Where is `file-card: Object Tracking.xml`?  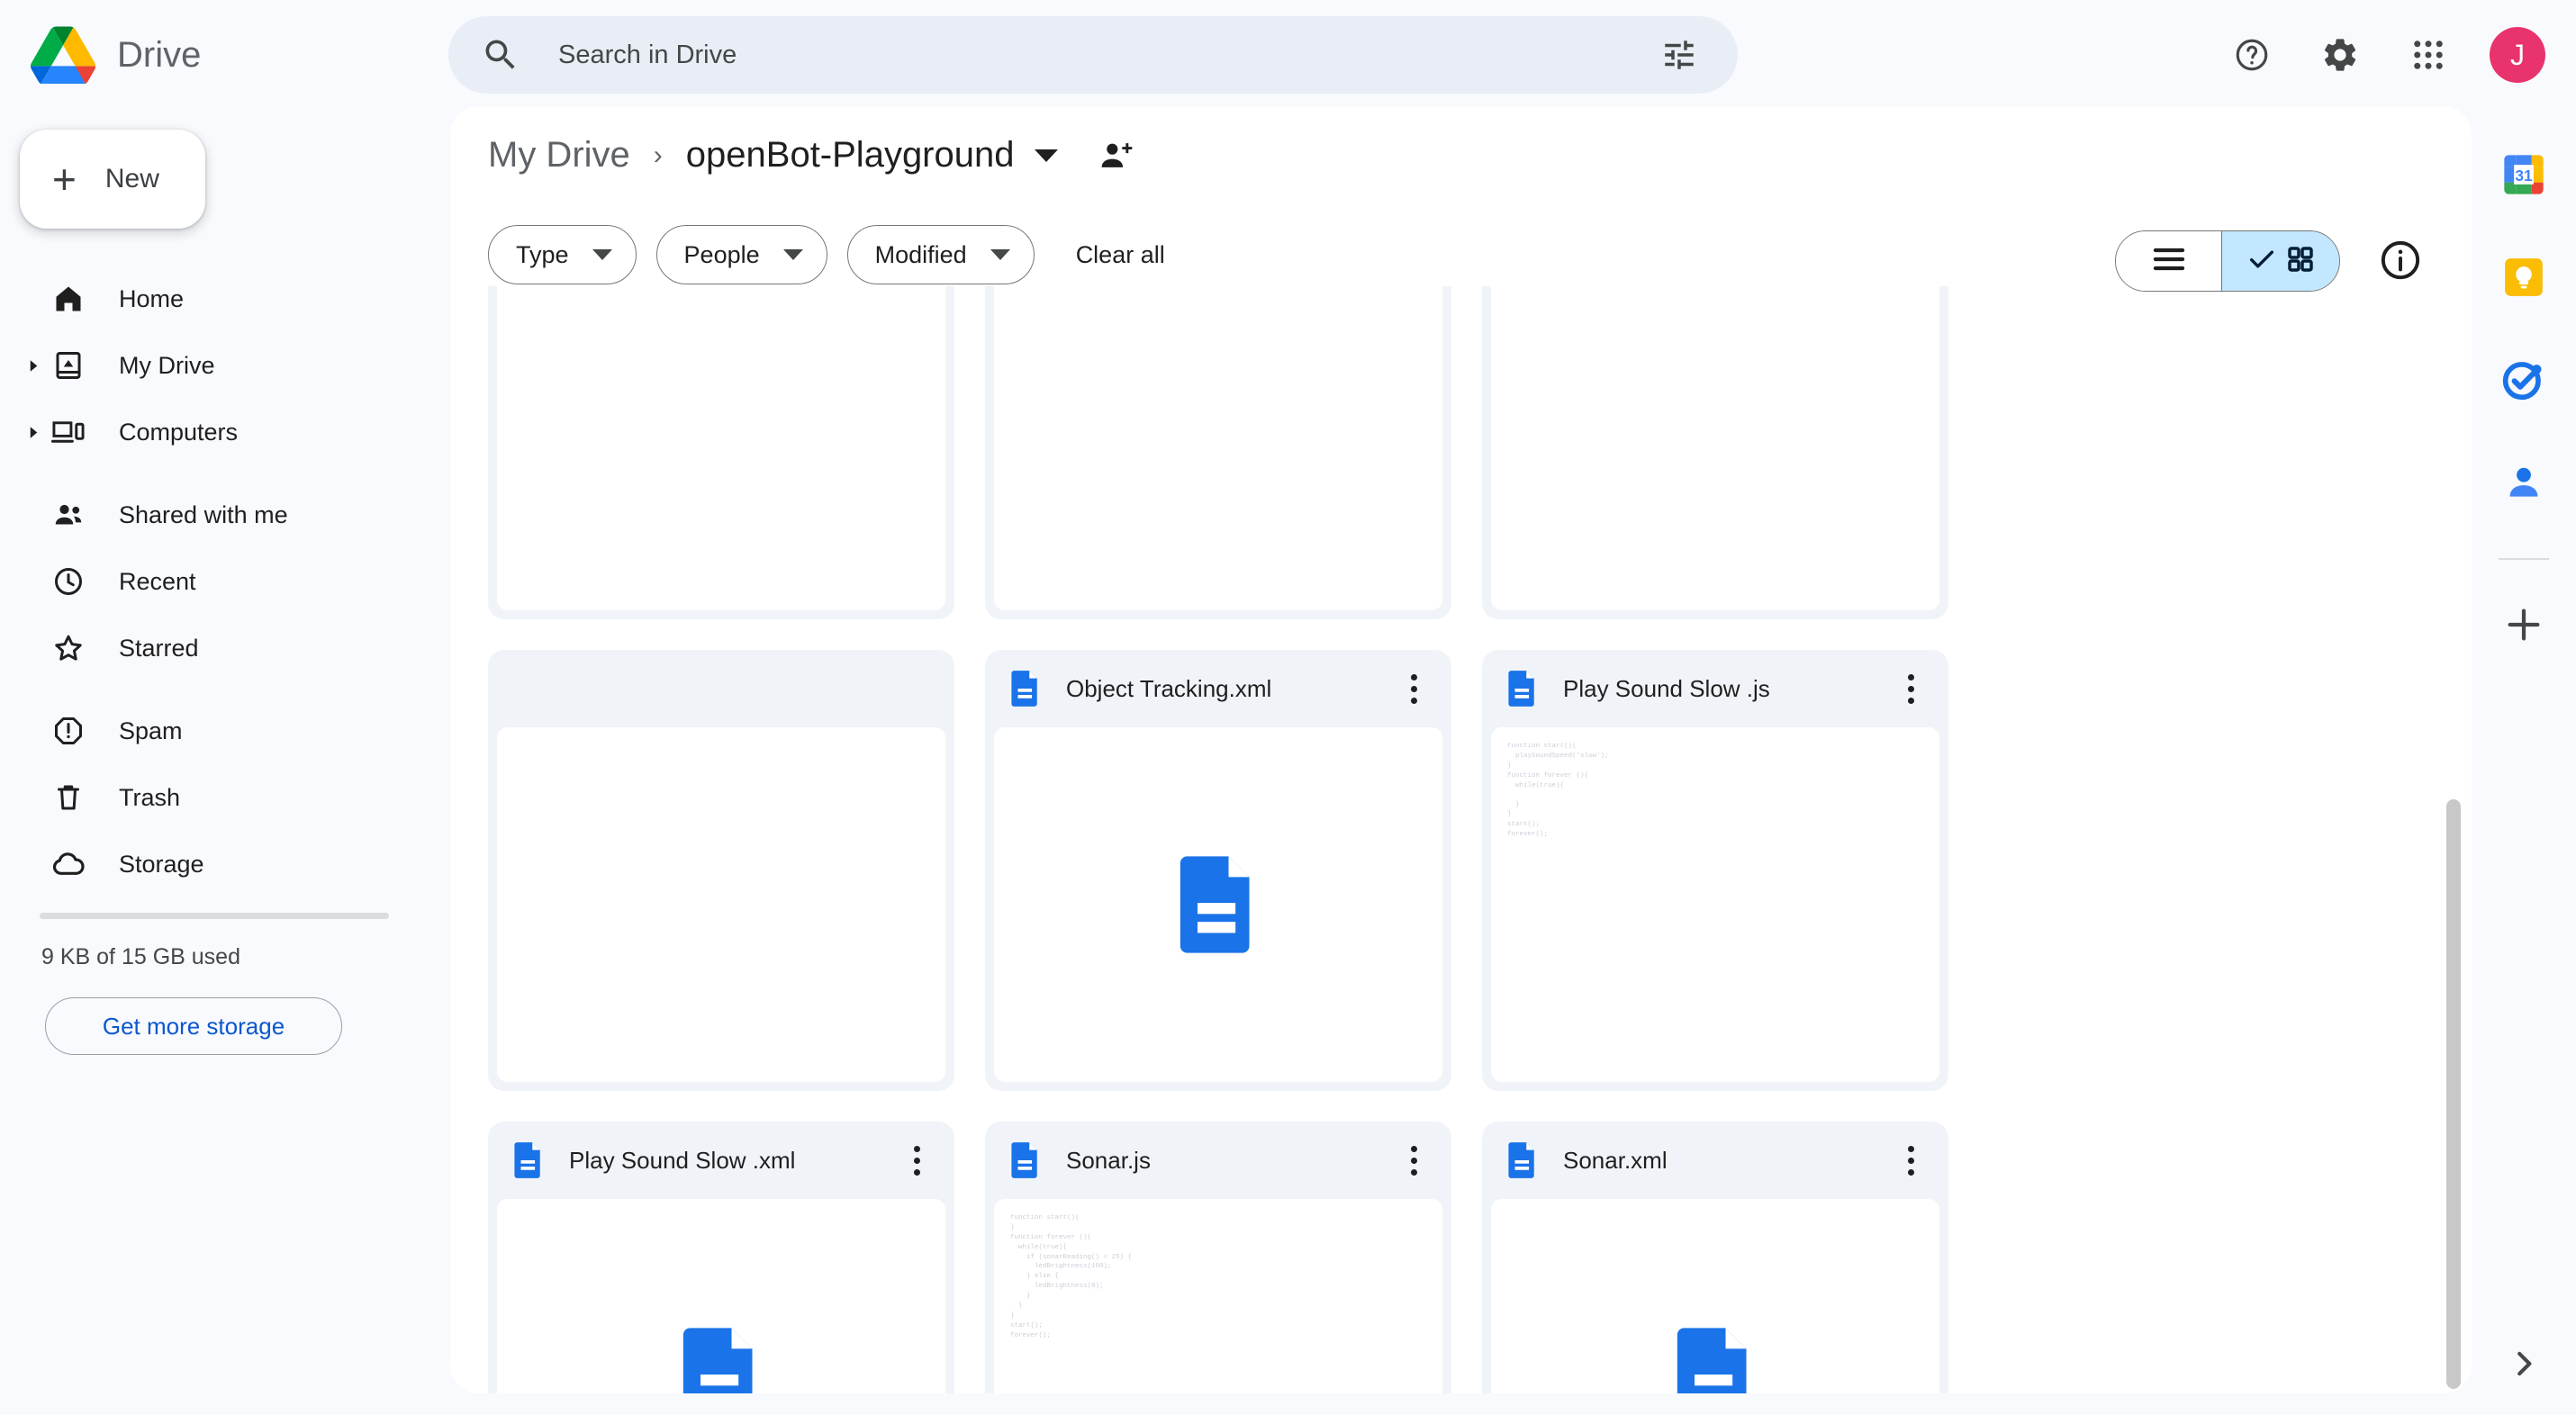 file-card: Object Tracking.xml is located at coordinates (1218, 870).